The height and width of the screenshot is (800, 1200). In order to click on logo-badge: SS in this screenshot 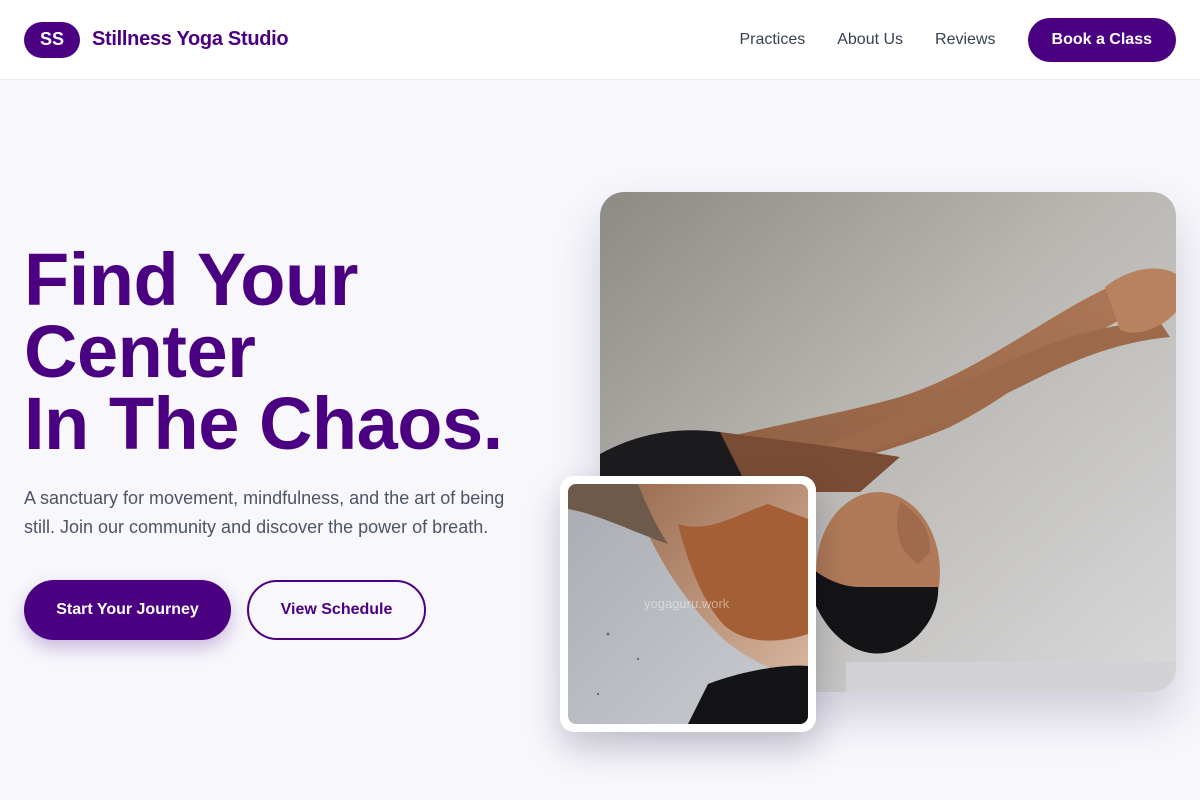, I will do `click(52, 39)`.